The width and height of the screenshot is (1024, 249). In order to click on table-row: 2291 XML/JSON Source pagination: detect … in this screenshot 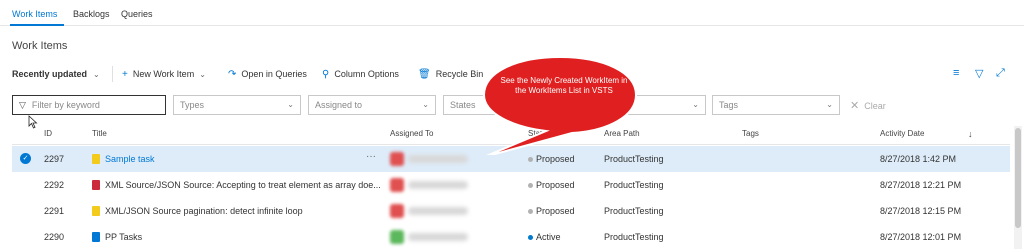, I will do `click(511, 211)`.